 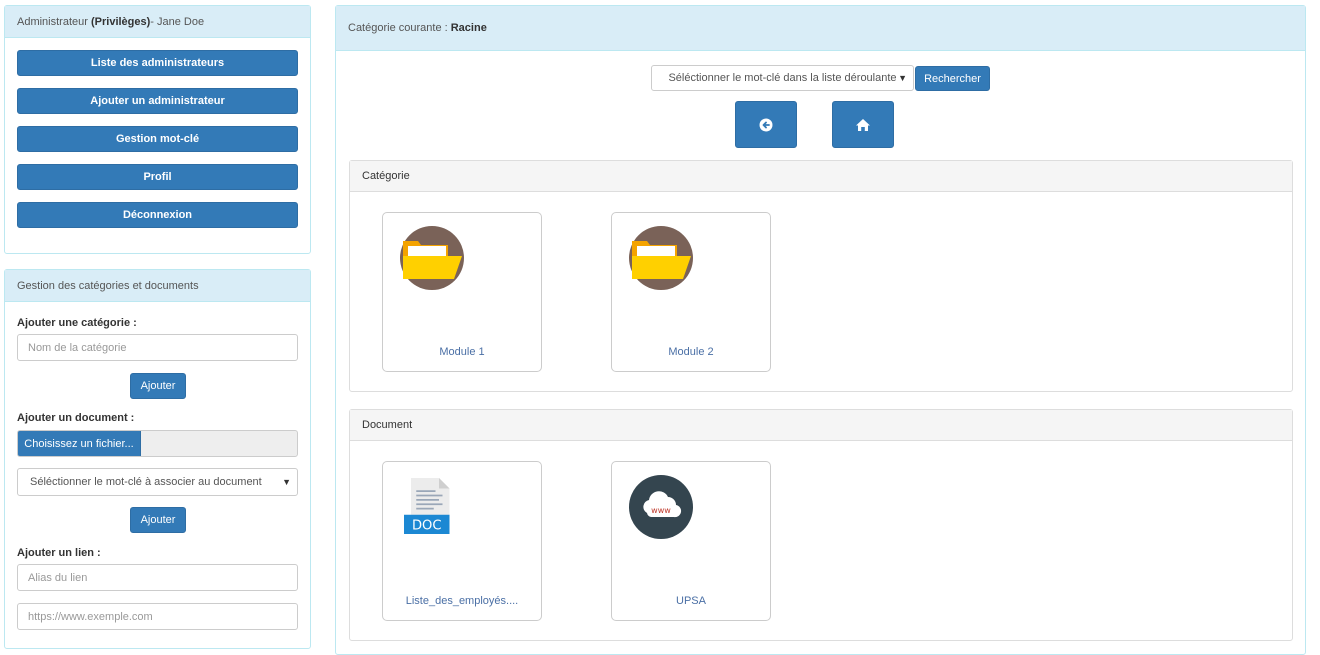 What do you see at coordinates (820, 28) in the screenshot?
I see `current-category-heading: Catégorie courante : Racine` at bounding box center [820, 28].